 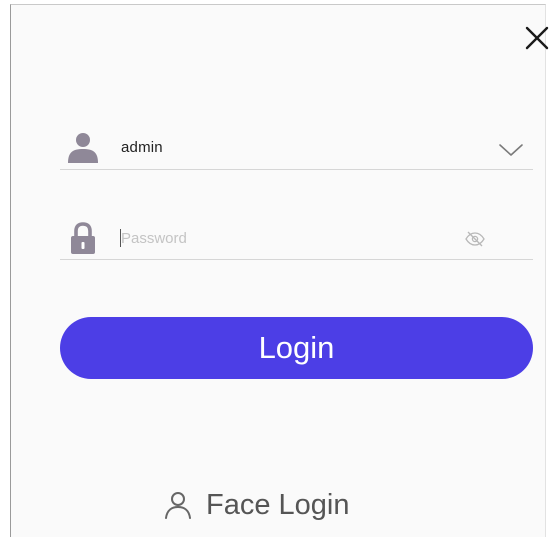 What do you see at coordinates (285, 238) in the screenshot?
I see `password-input` at bounding box center [285, 238].